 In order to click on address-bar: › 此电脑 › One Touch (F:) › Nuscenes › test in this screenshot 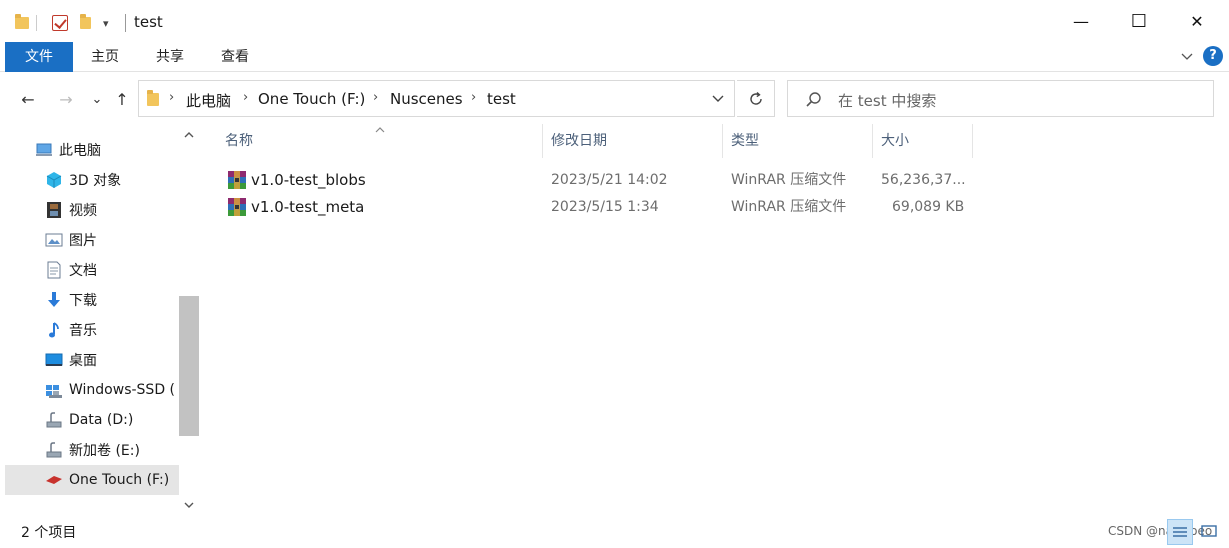, I will do `click(436, 98)`.